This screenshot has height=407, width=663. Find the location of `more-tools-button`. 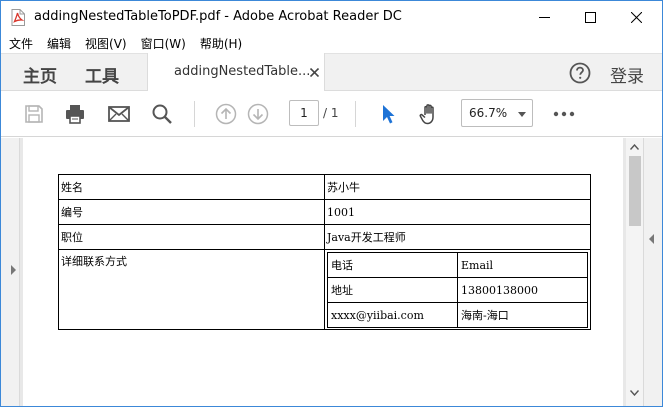

more-tools-button is located at coordinates (564, 114).